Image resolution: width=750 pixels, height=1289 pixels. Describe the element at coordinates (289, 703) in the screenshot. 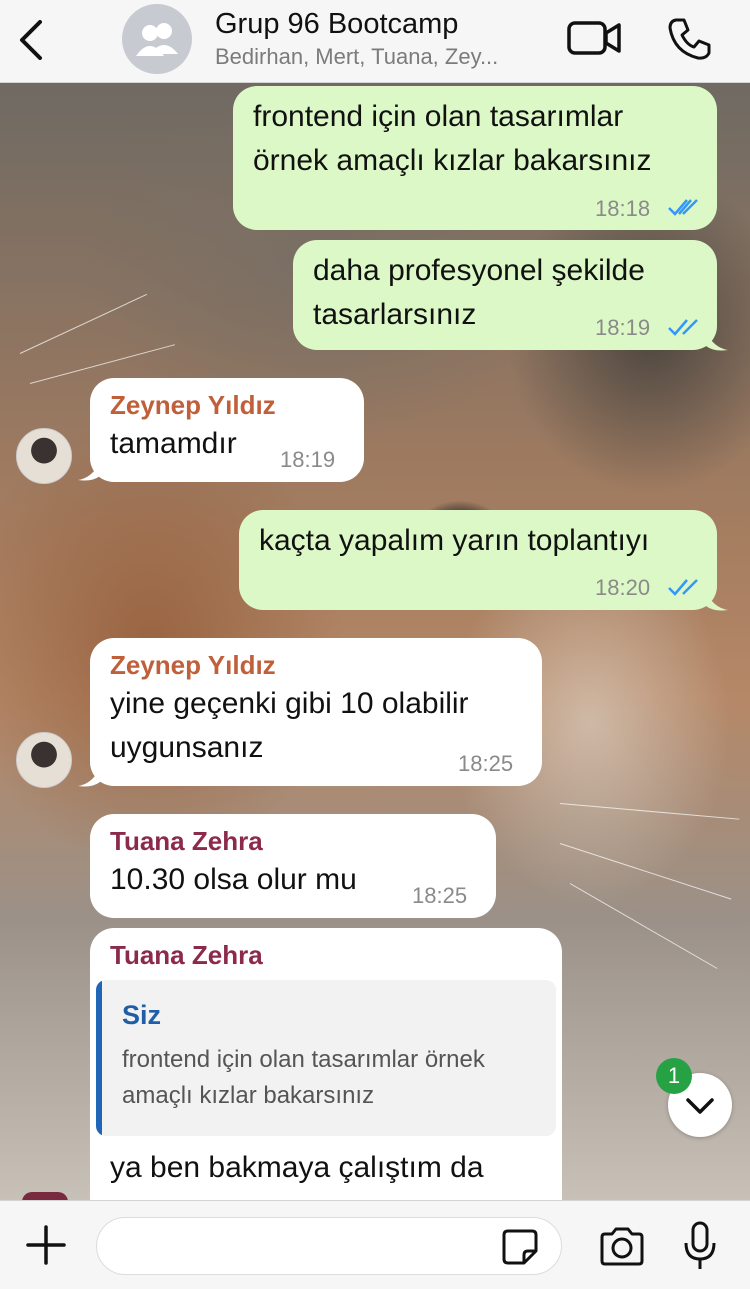

I see `message-line: yine geçenki gibi 10 olabilir` at that location.